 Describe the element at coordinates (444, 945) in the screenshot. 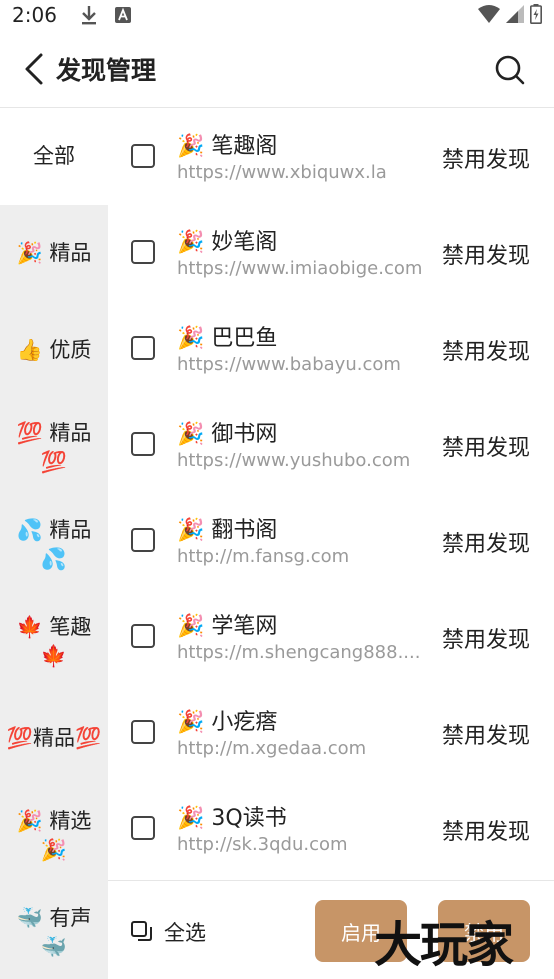

I see `watermark-text: 大玩家` at that location.